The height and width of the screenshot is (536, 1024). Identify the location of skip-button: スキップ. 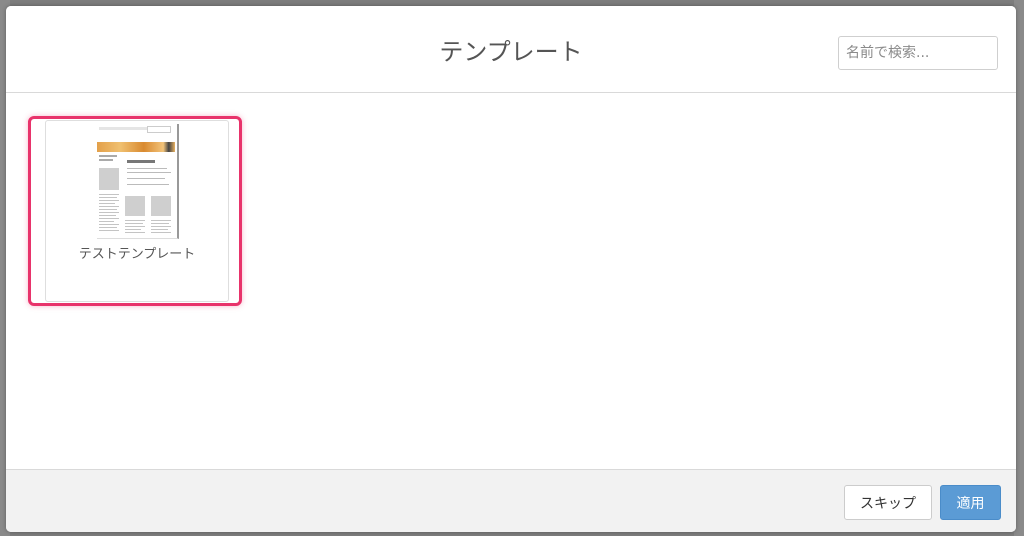
(888, 502).